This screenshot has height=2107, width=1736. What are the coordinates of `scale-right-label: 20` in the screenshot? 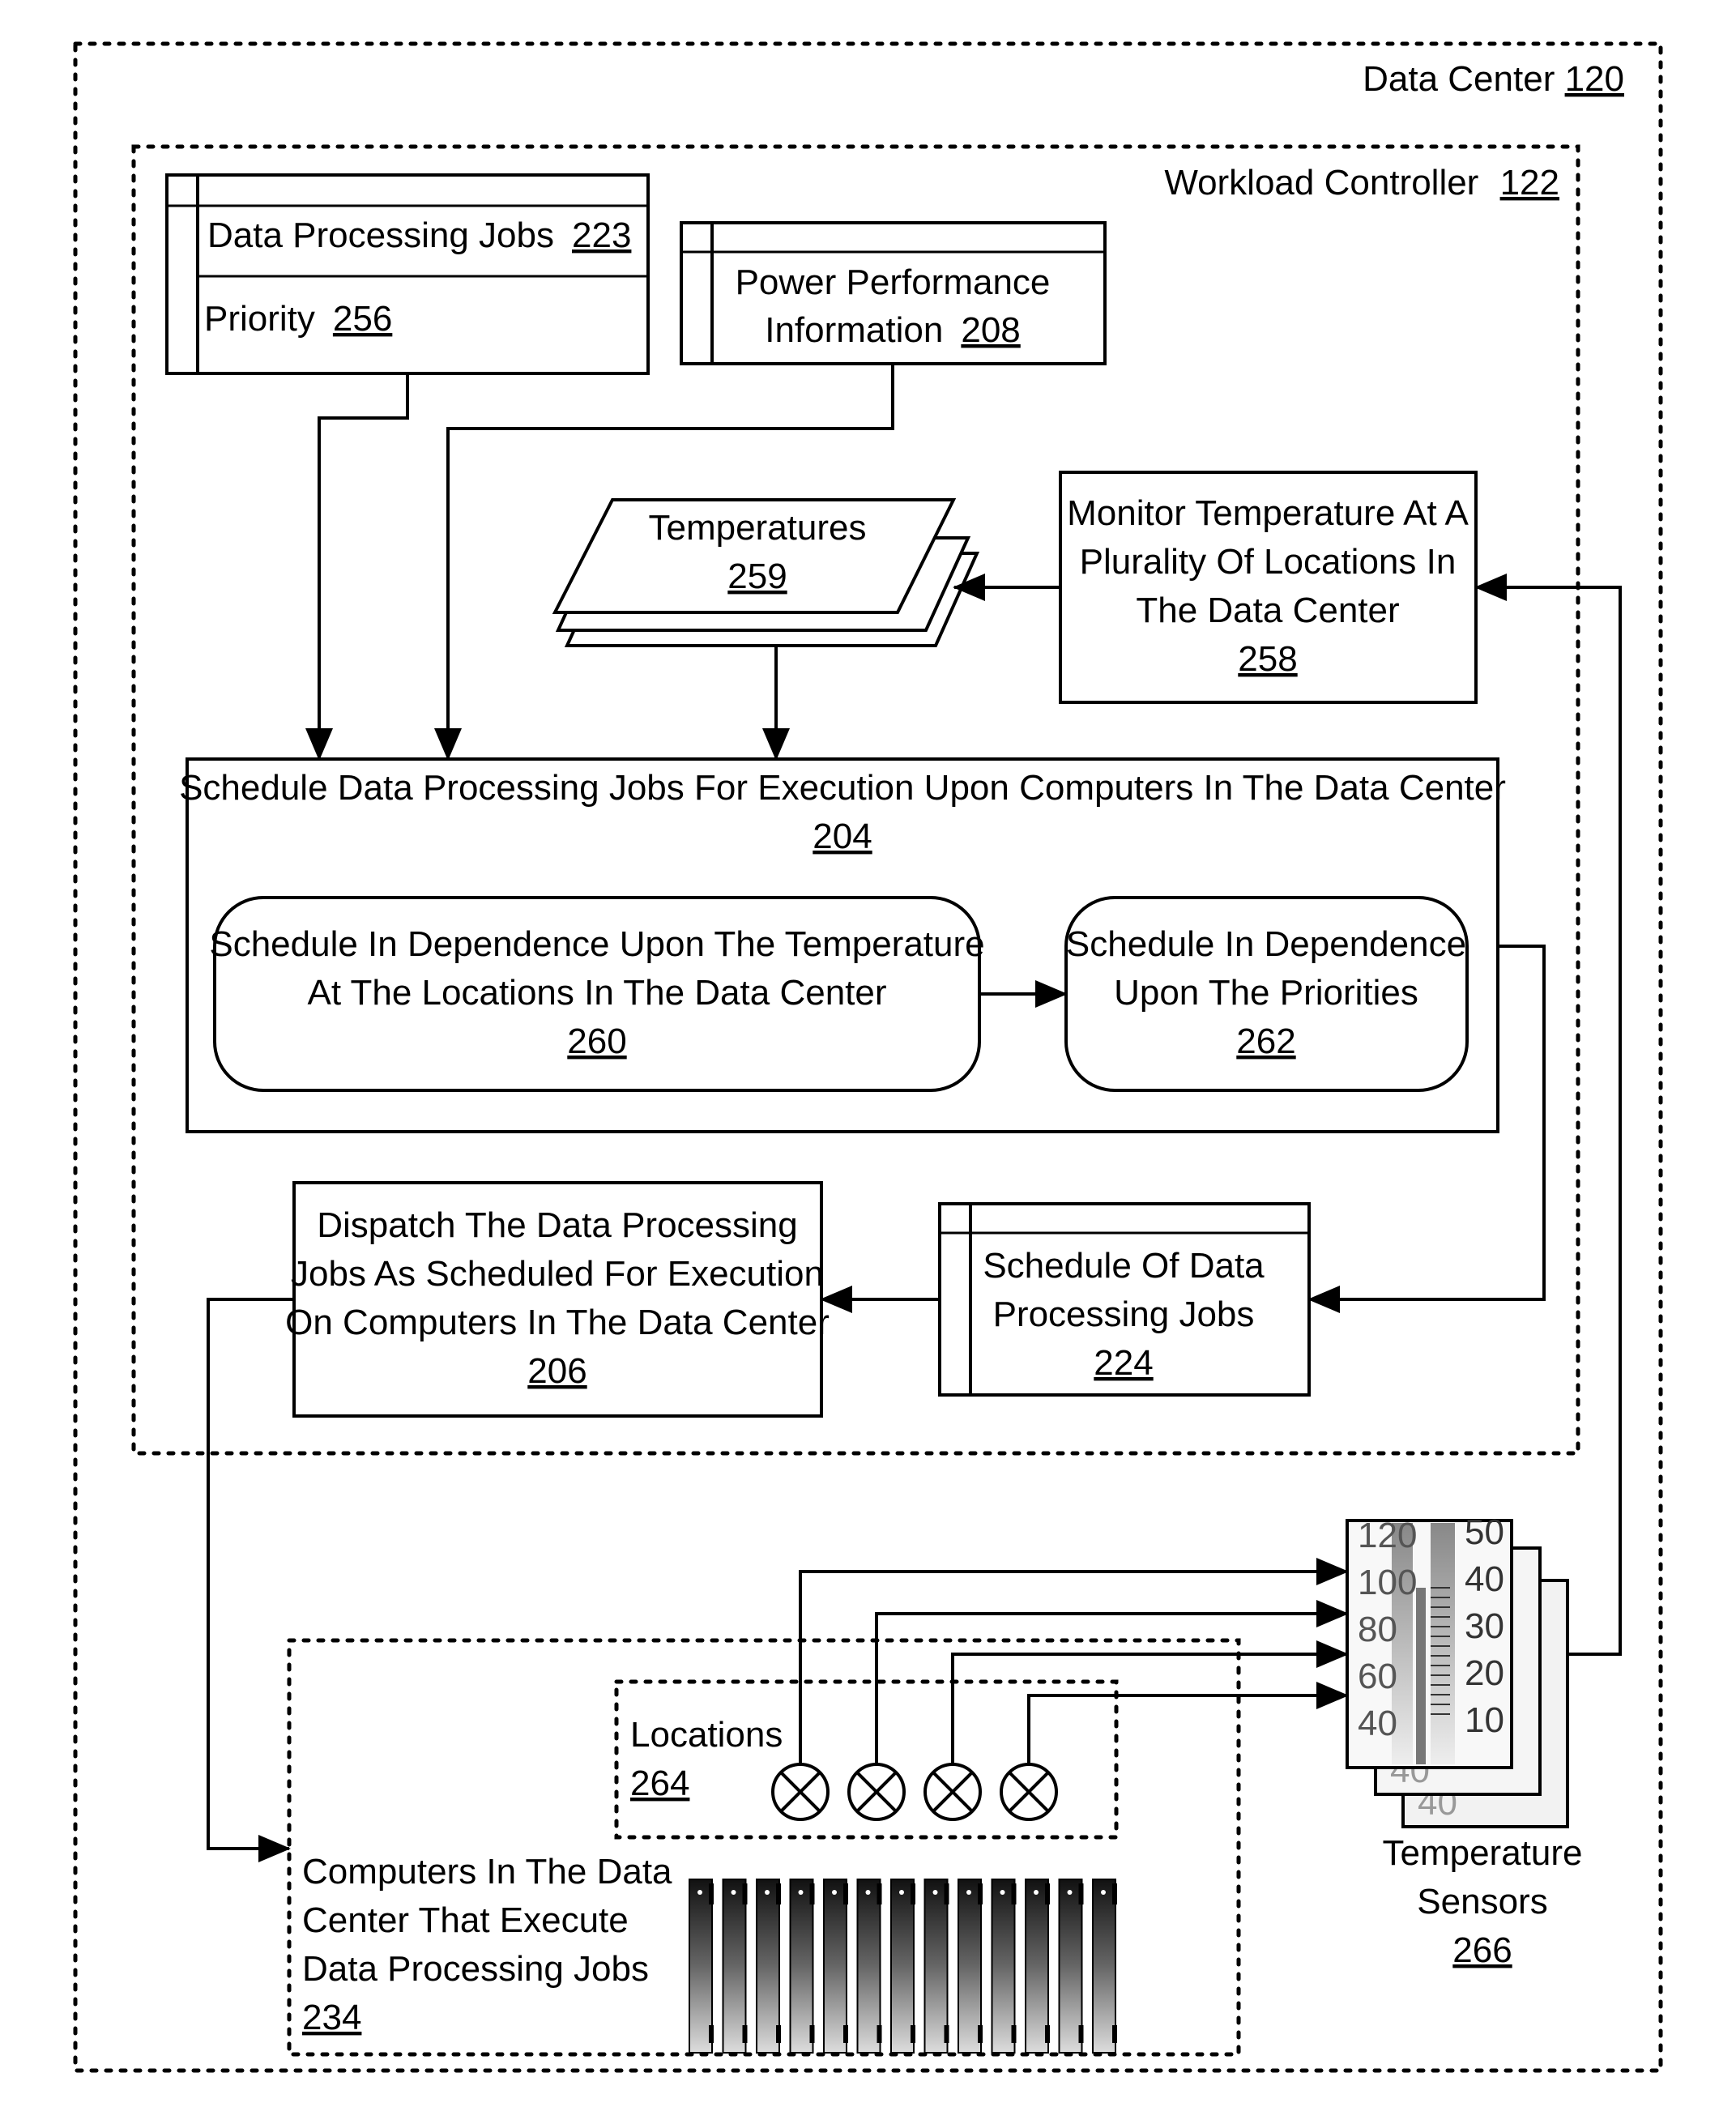 It's located at (1484, 1673).